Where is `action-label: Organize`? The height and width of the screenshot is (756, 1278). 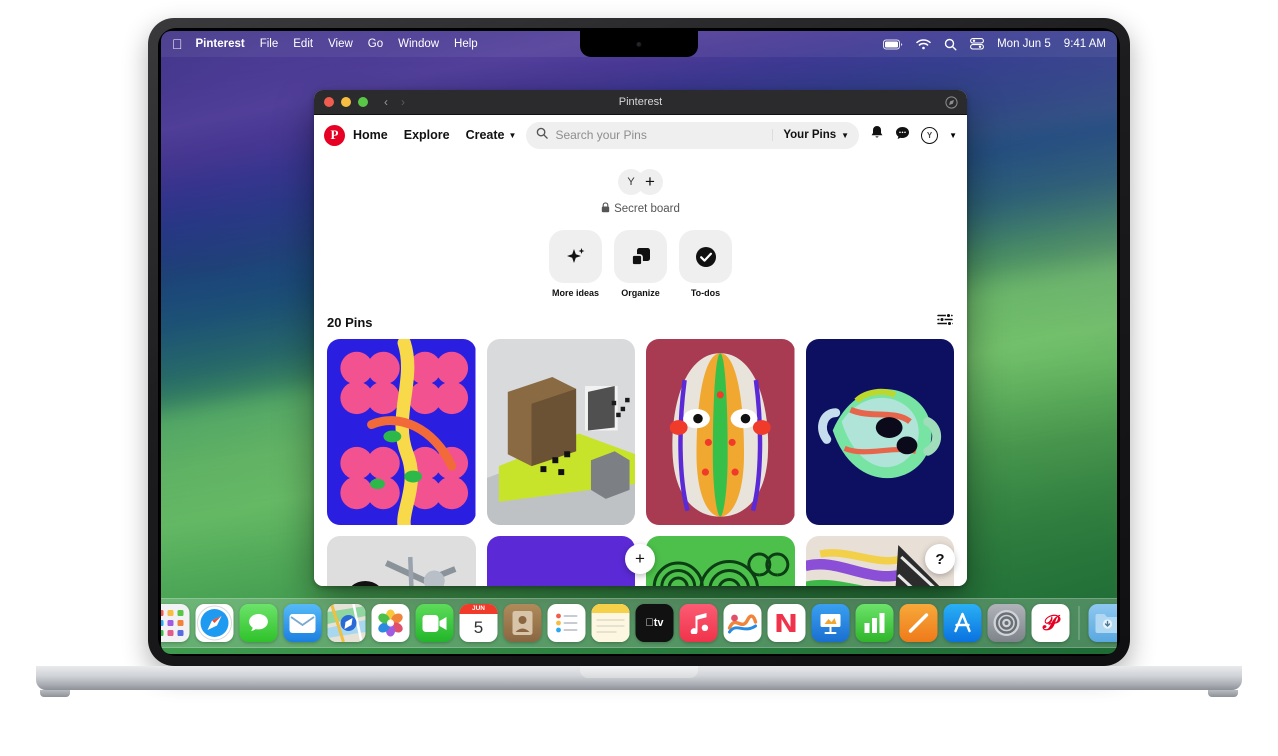 action-label: Organize is located at coordinates (640, 293).